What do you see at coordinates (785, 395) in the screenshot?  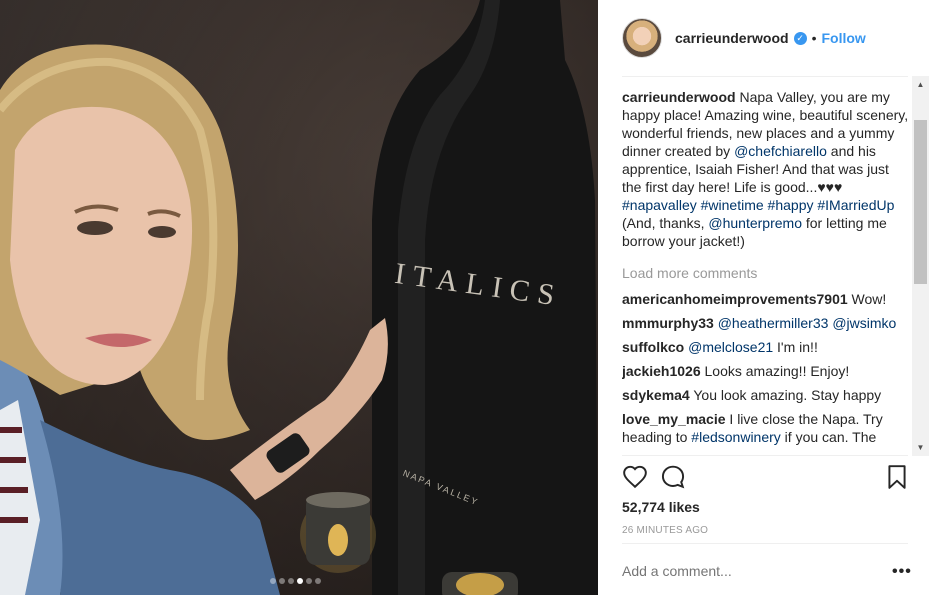 I see `comment-text: You look amazing. Stay happy` at bounding box center [785, 395].